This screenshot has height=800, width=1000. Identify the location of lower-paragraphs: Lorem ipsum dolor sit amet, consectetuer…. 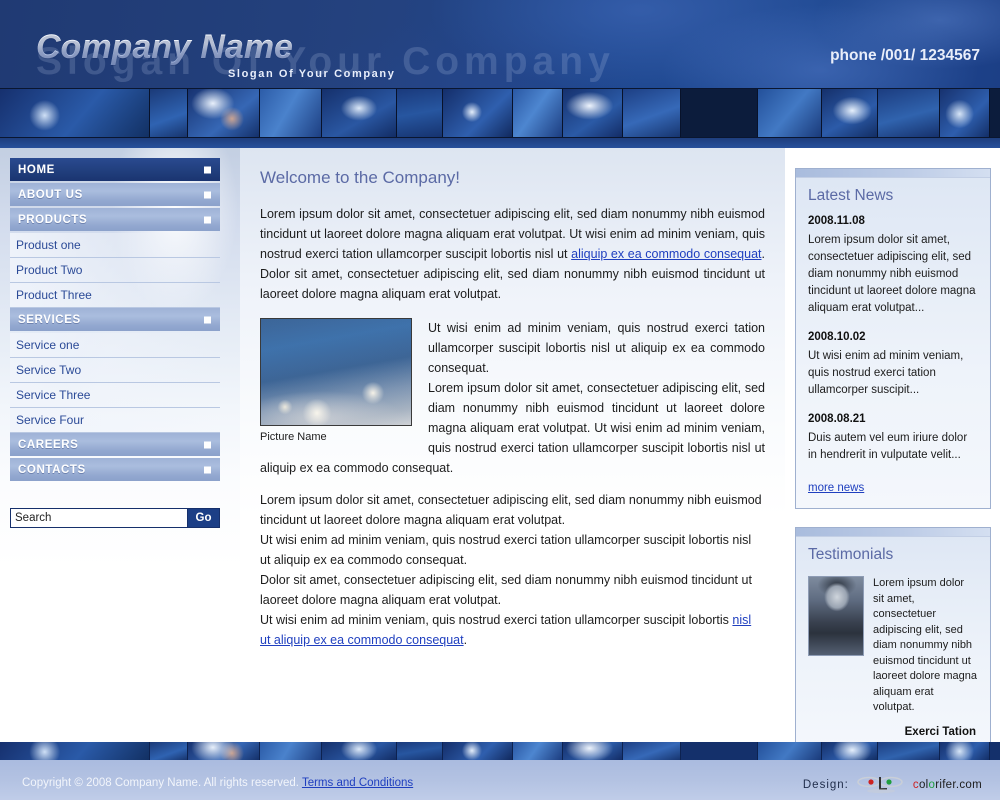
(512, 564).